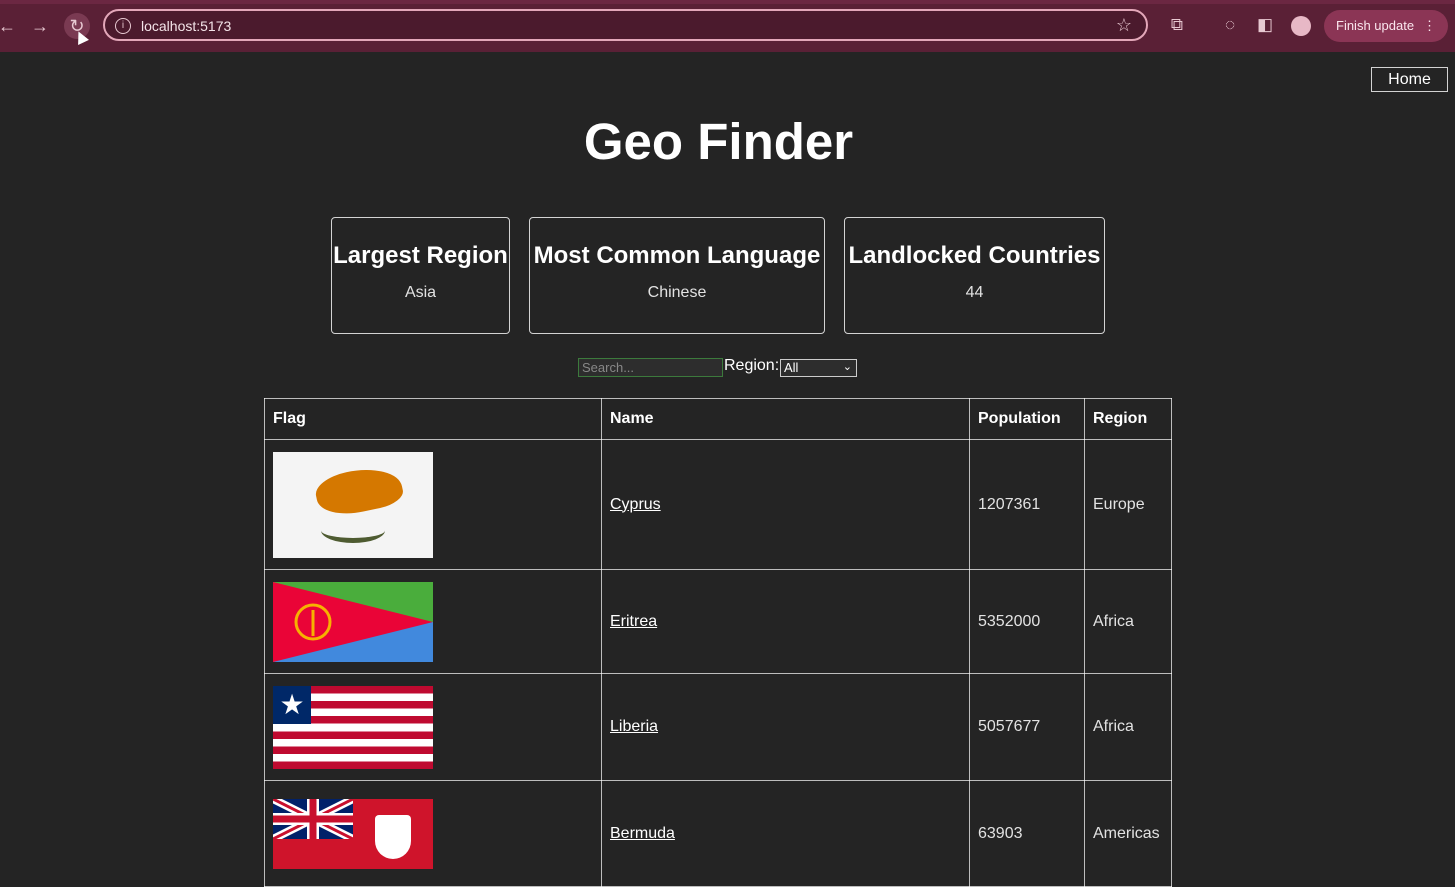  Describe the element at coordinates (420, 255) in the screenshot. I see `stat-title: Largest Region` at that location.